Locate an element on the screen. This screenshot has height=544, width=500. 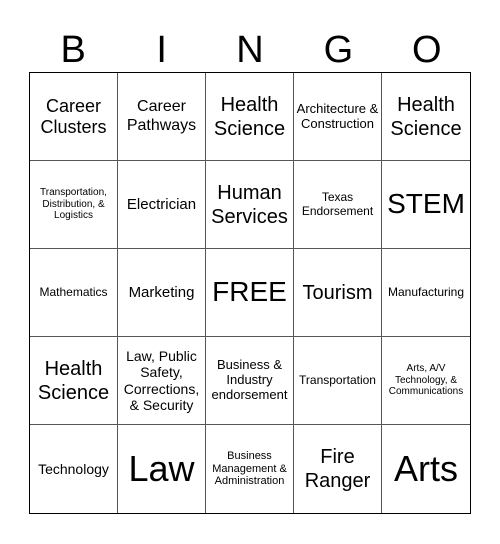
header-letter-o: O is located at coordinates (427, 50).